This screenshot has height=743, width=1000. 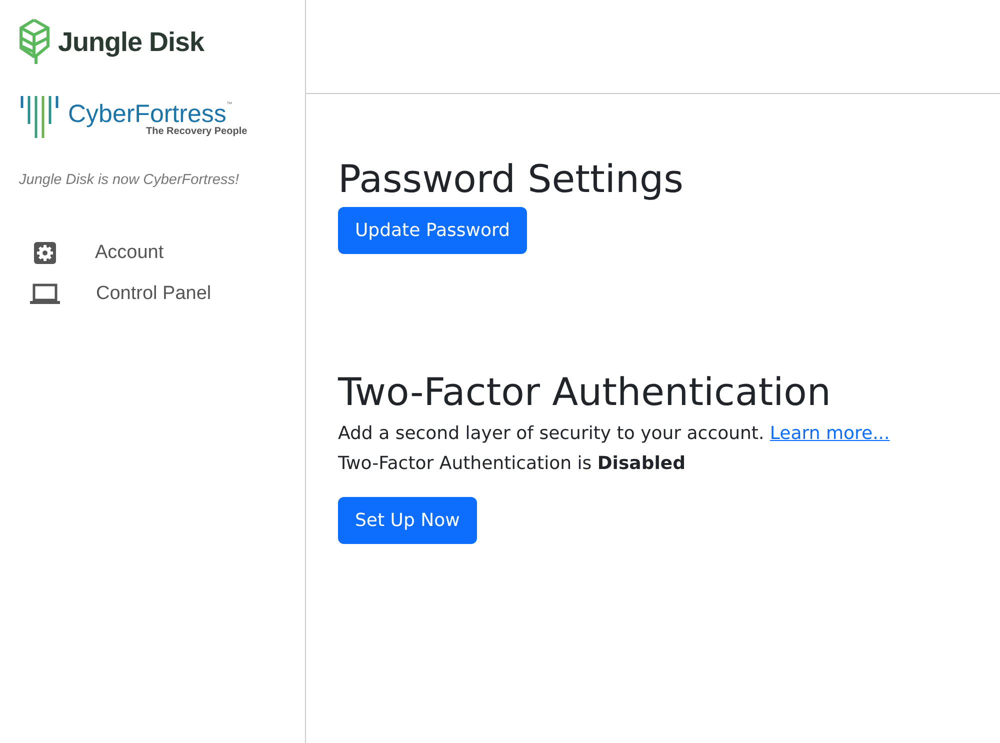 What do you see at coordinates (147, 114) in the screenshot?
I see `company-name: CyberFortress` at bounding box center [147, 114].